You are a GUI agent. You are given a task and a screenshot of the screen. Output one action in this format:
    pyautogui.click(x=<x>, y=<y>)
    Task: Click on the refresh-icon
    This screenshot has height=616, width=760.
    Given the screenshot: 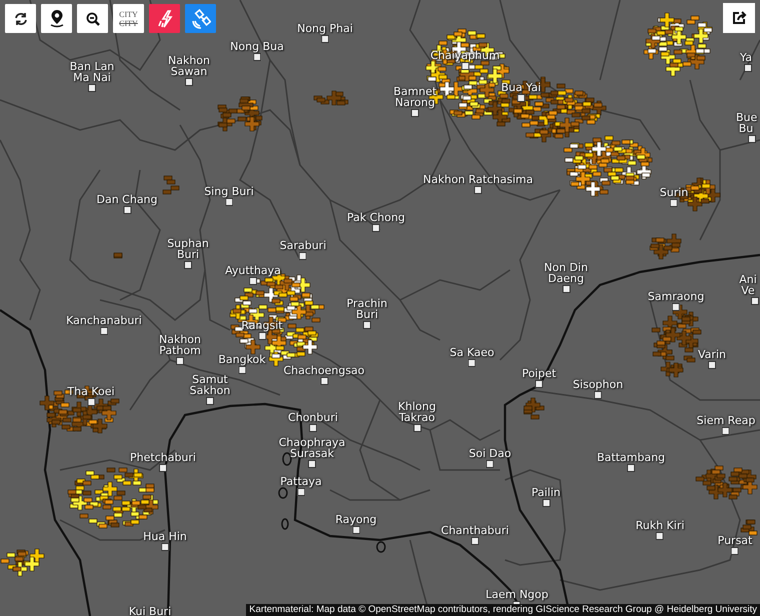 What is the action you would take?
    pyautogui.click(x=20, y=18)
    